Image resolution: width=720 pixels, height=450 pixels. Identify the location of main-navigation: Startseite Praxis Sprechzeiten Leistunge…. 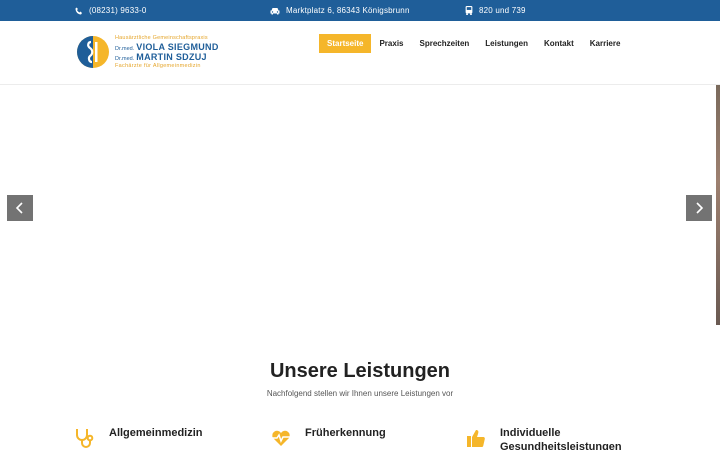
(473, 43).